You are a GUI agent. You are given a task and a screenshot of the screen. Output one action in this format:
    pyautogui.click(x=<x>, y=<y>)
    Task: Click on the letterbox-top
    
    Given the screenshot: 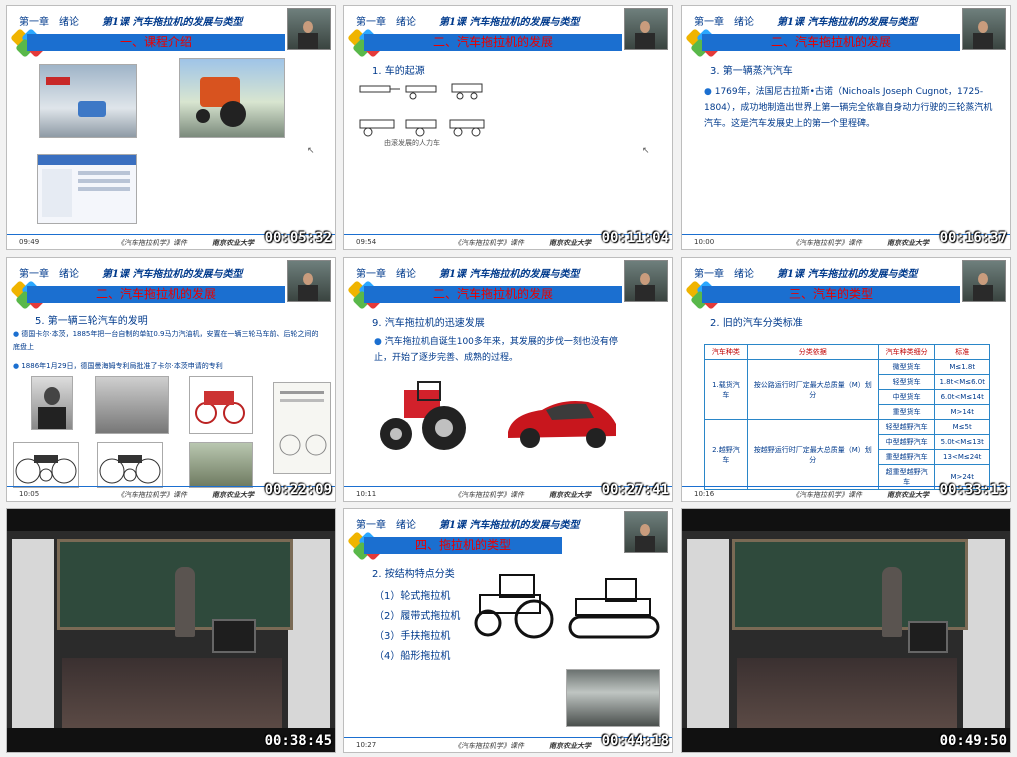 What is the action you would take?
    pyautogui.click(x=846, y=520)
    